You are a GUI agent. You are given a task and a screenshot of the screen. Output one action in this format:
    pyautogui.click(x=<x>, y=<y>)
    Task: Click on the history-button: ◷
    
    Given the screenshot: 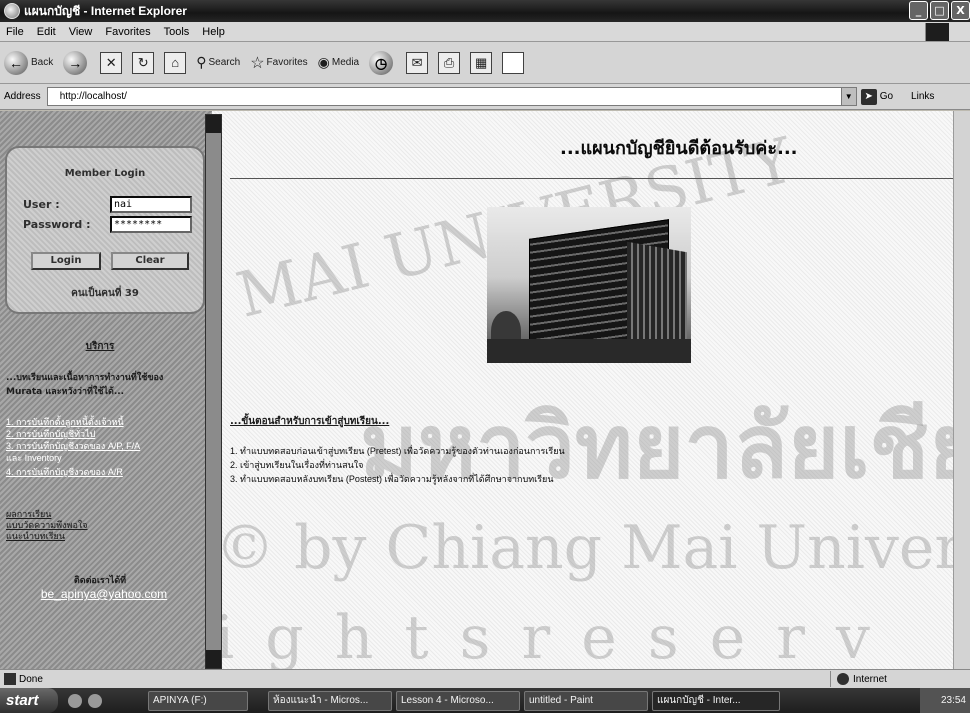 What is the action you would take?
    pyautogui.click(x=382, y=62)
    